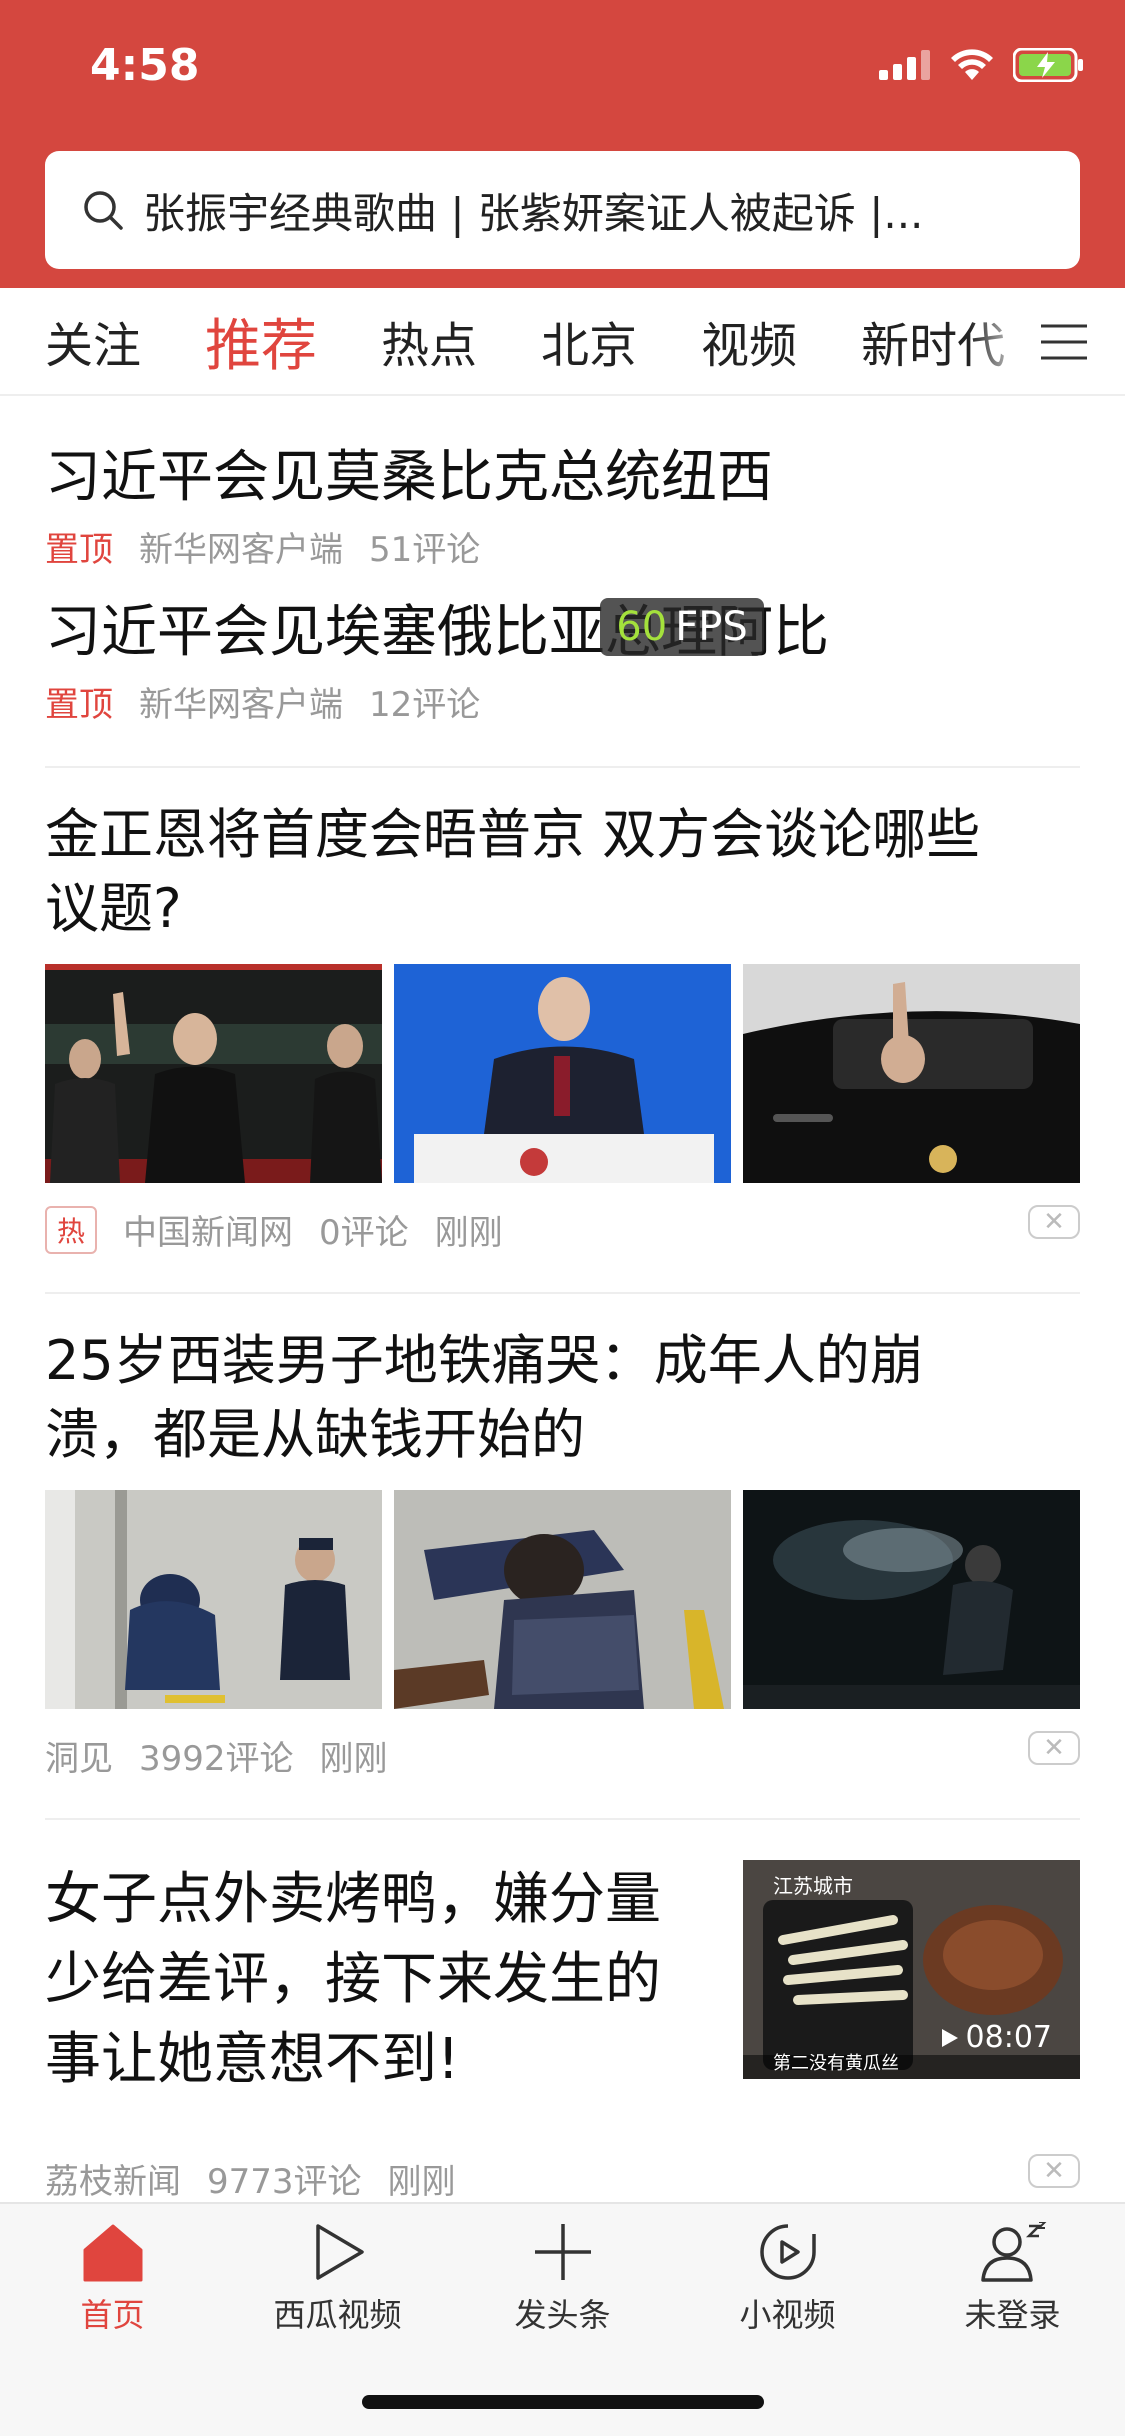 The width and height of the screenshot is (1125, 2436). What do you see at coordinates (337, 2315) in the screenshot?
I see `nav-label: 西瓜视频` at bounding box center [337, 2315].